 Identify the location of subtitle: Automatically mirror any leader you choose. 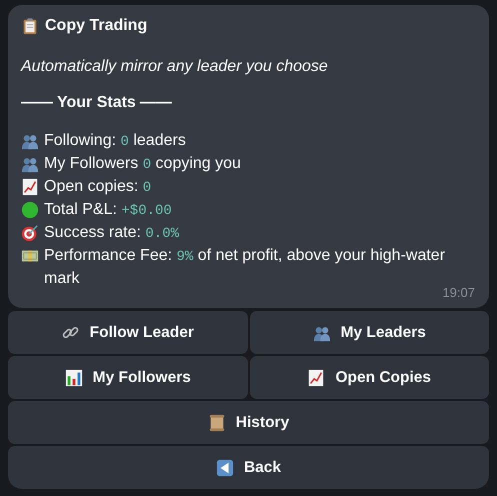
(174, 67).